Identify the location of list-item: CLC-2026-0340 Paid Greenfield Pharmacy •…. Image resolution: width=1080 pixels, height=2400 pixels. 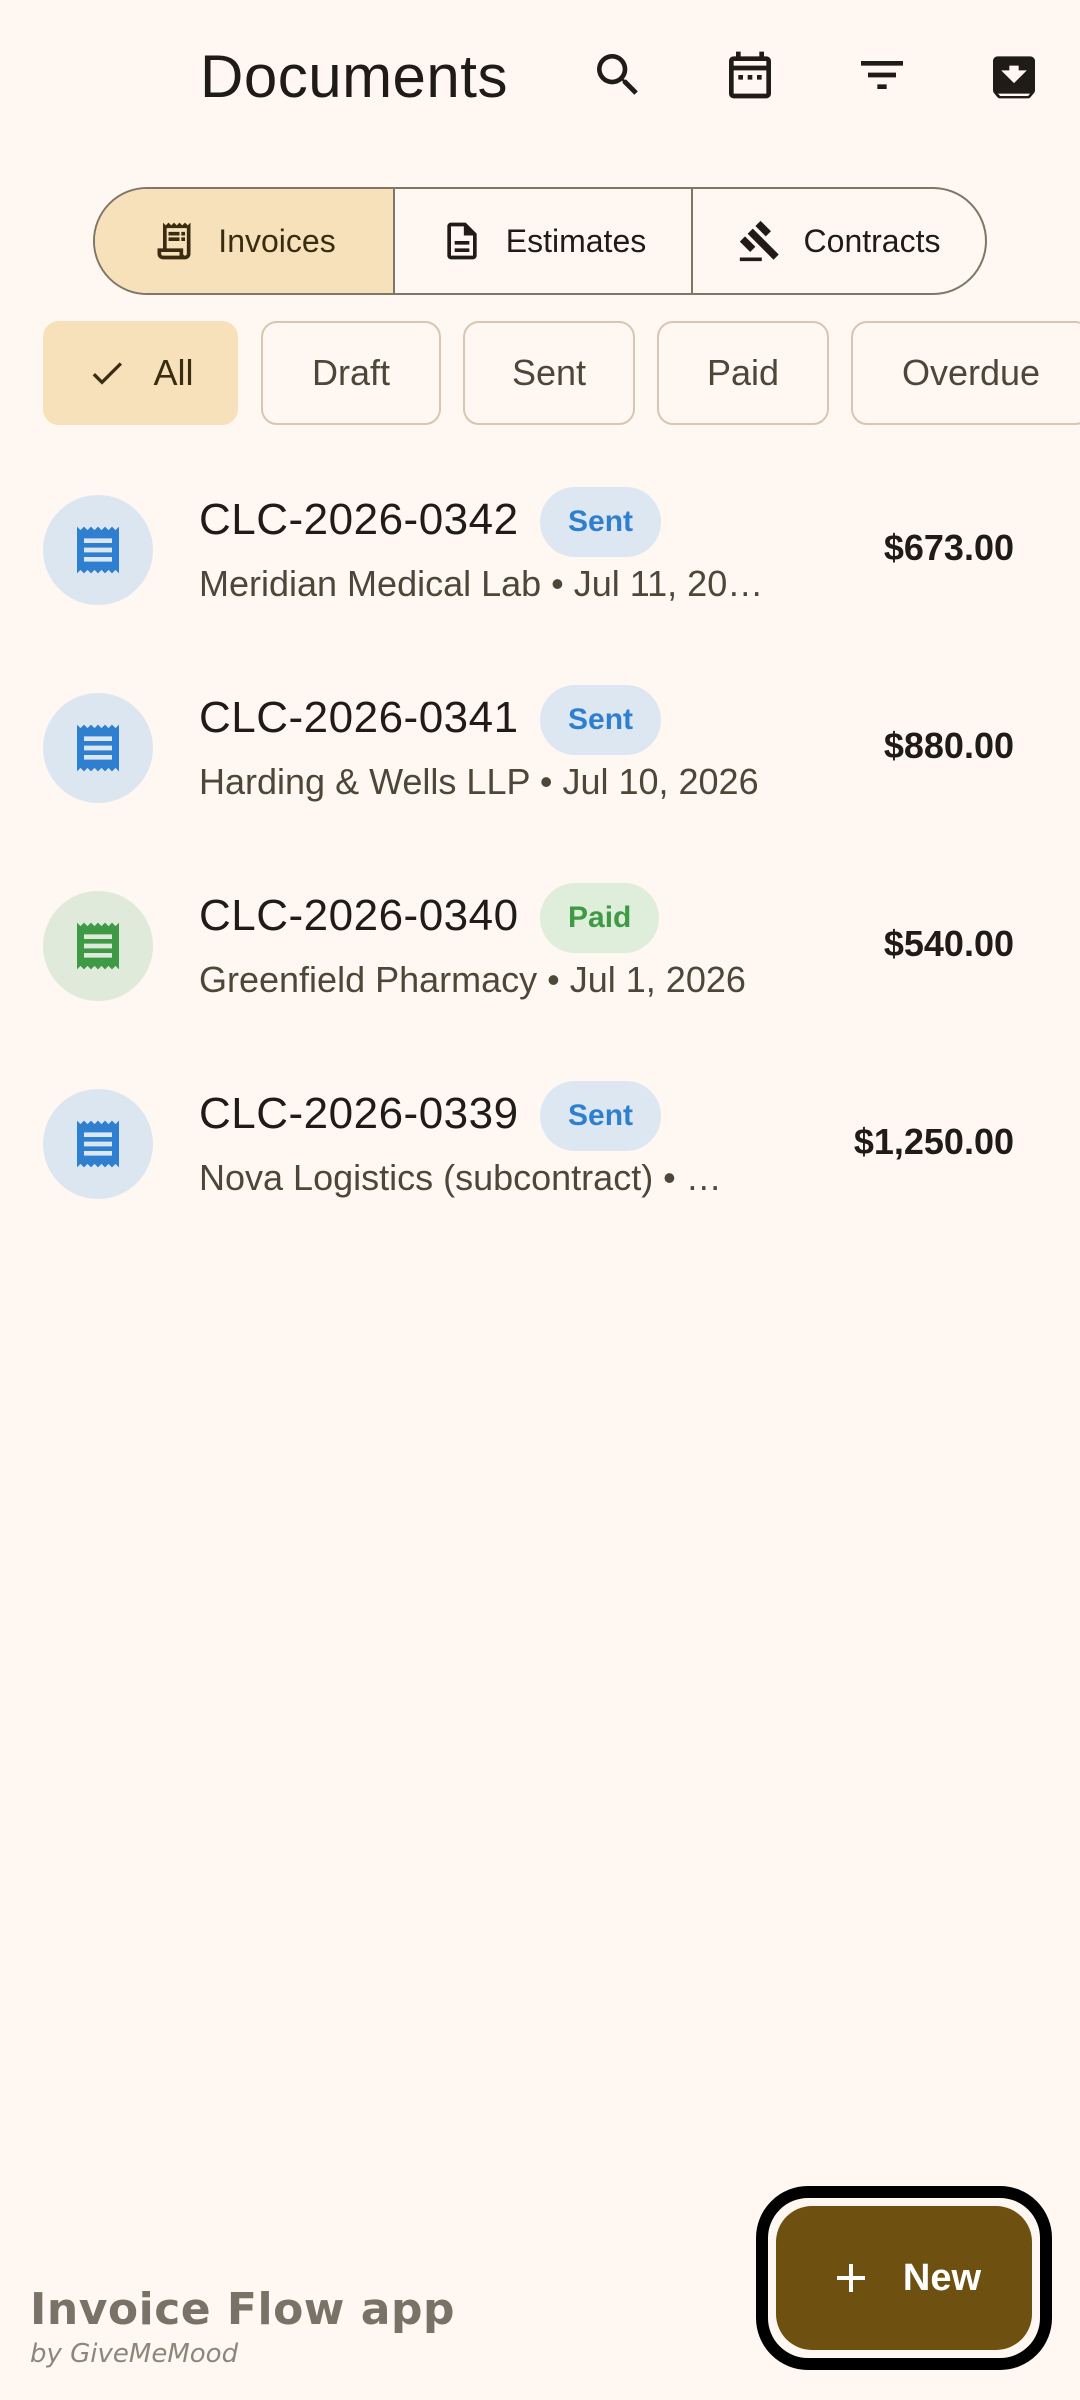
(540, 940).